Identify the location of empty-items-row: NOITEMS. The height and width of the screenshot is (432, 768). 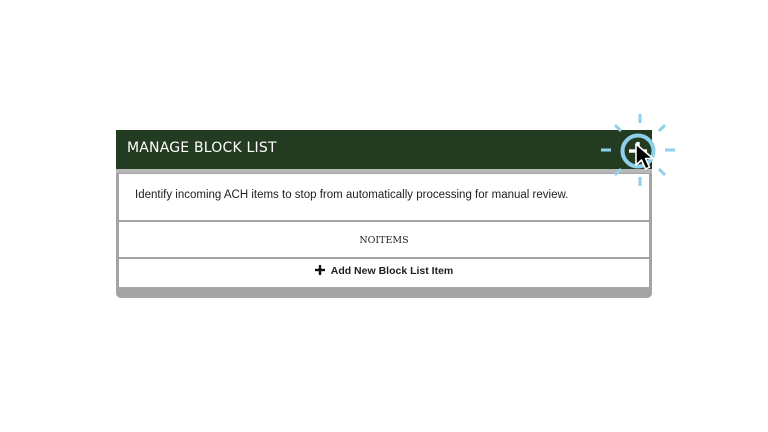
(384, 239).